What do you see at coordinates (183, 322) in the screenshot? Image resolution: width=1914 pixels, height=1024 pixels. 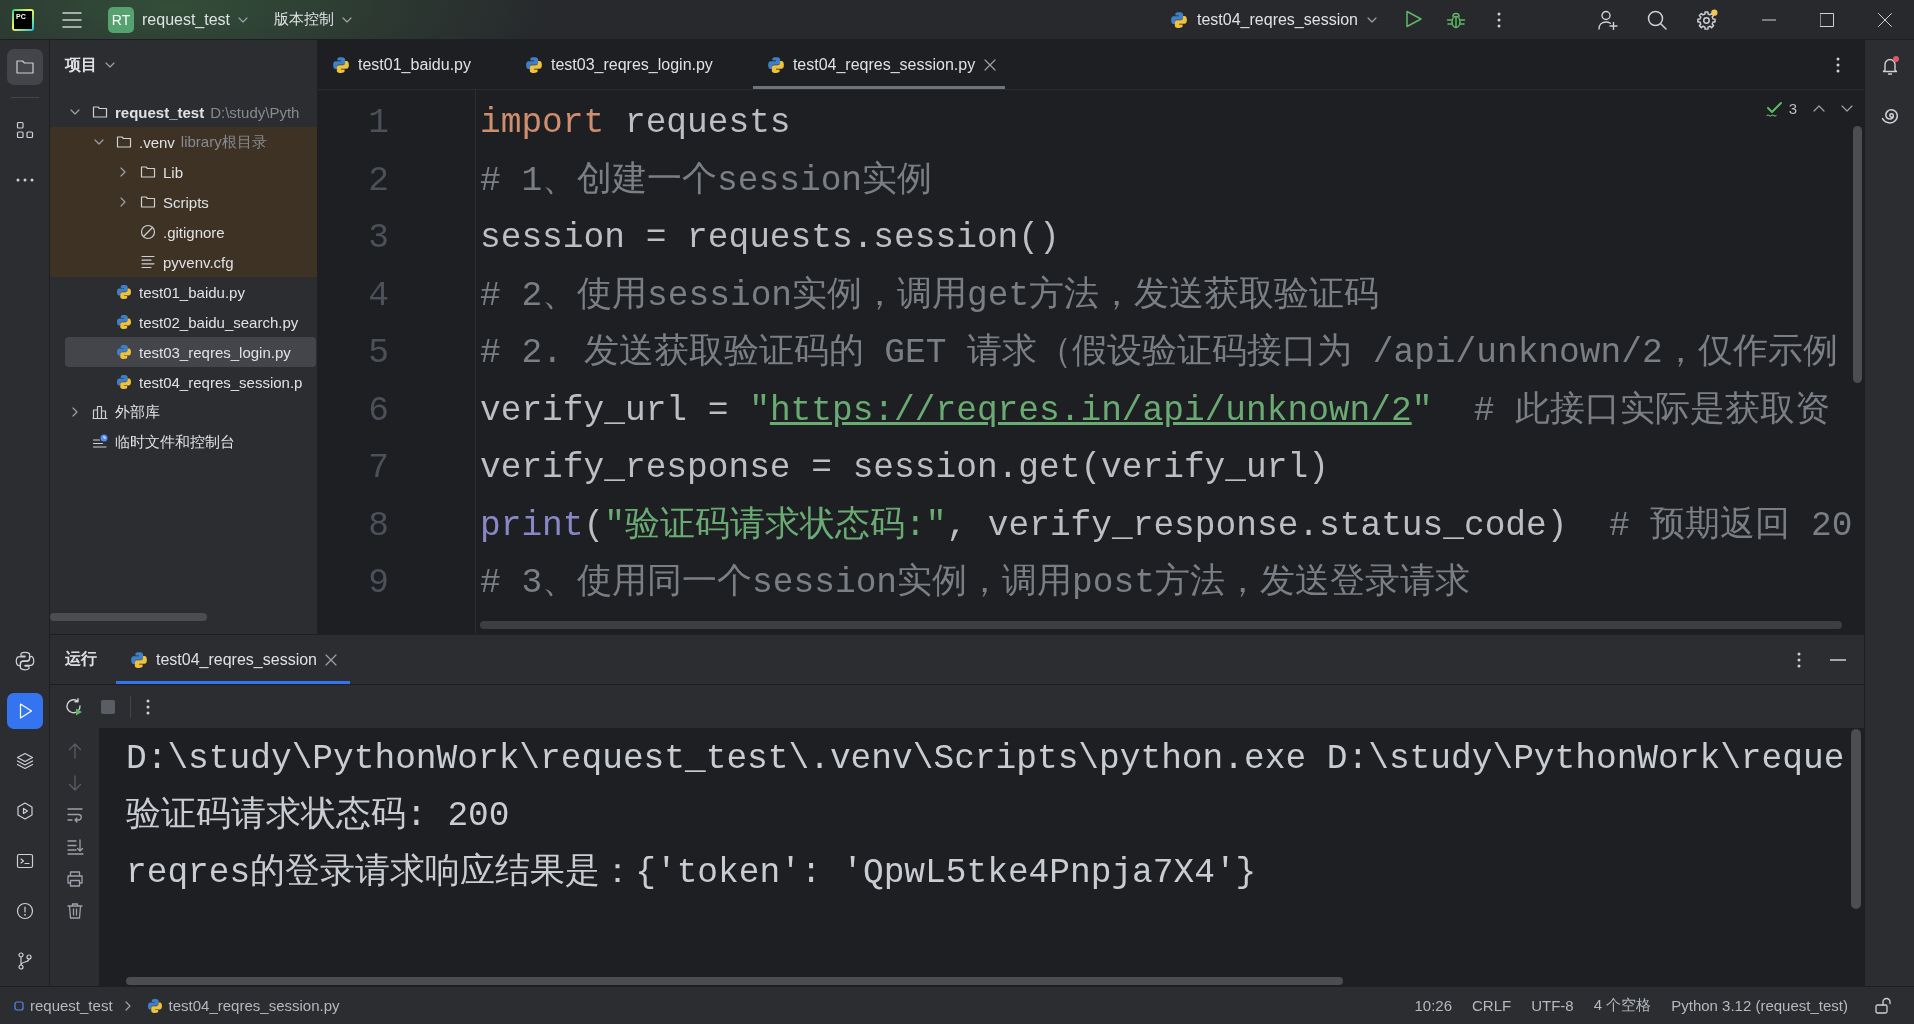 I see `tree-item: test02_baidu_search.py` at bounding box center [183, 322].